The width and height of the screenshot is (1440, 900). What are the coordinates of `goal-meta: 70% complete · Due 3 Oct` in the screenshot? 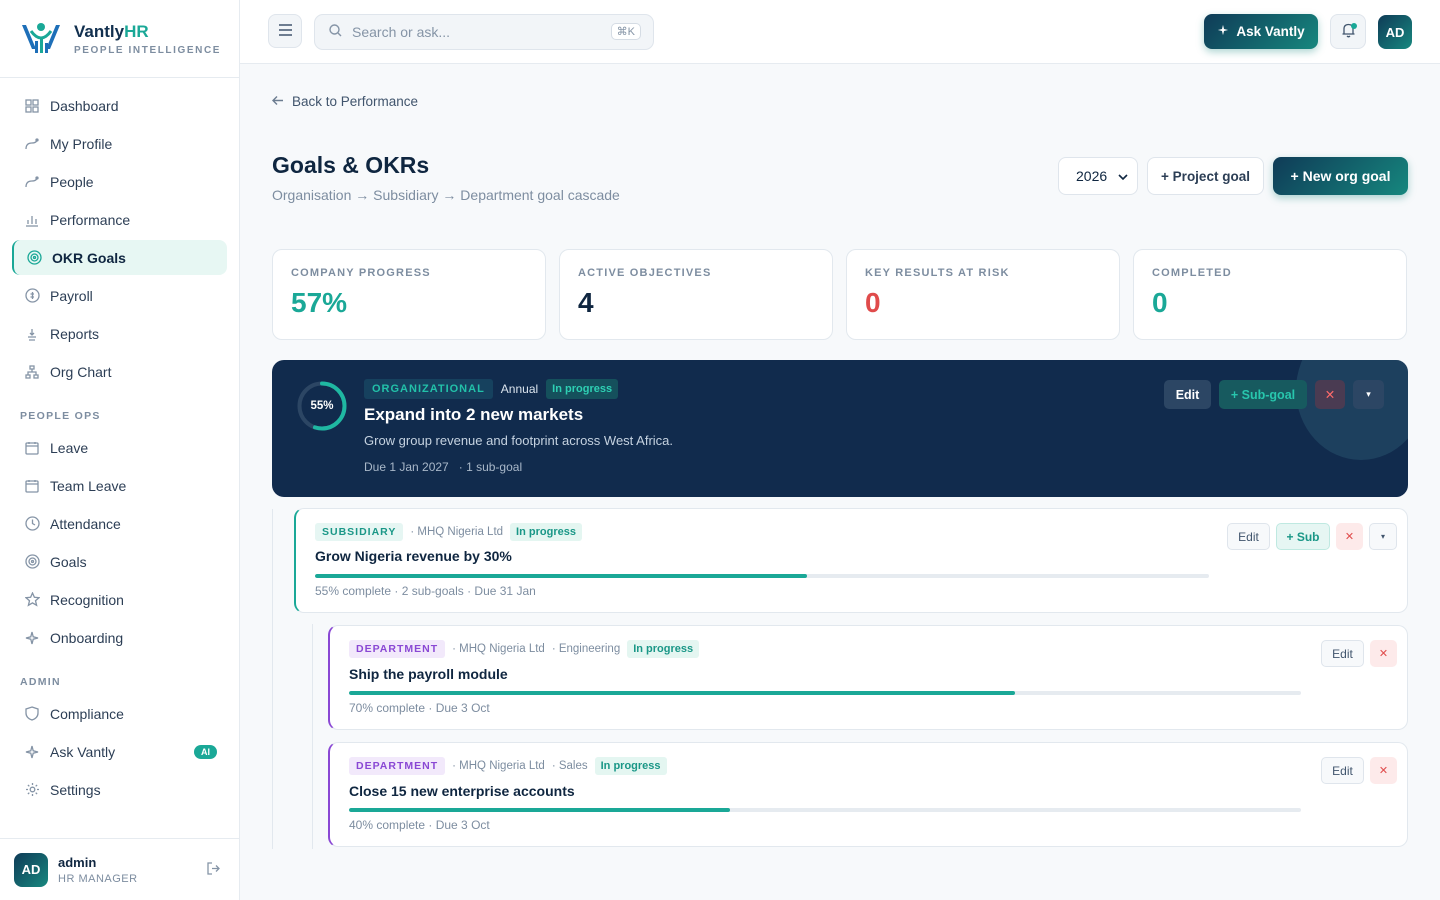 It's located at (419, 708).